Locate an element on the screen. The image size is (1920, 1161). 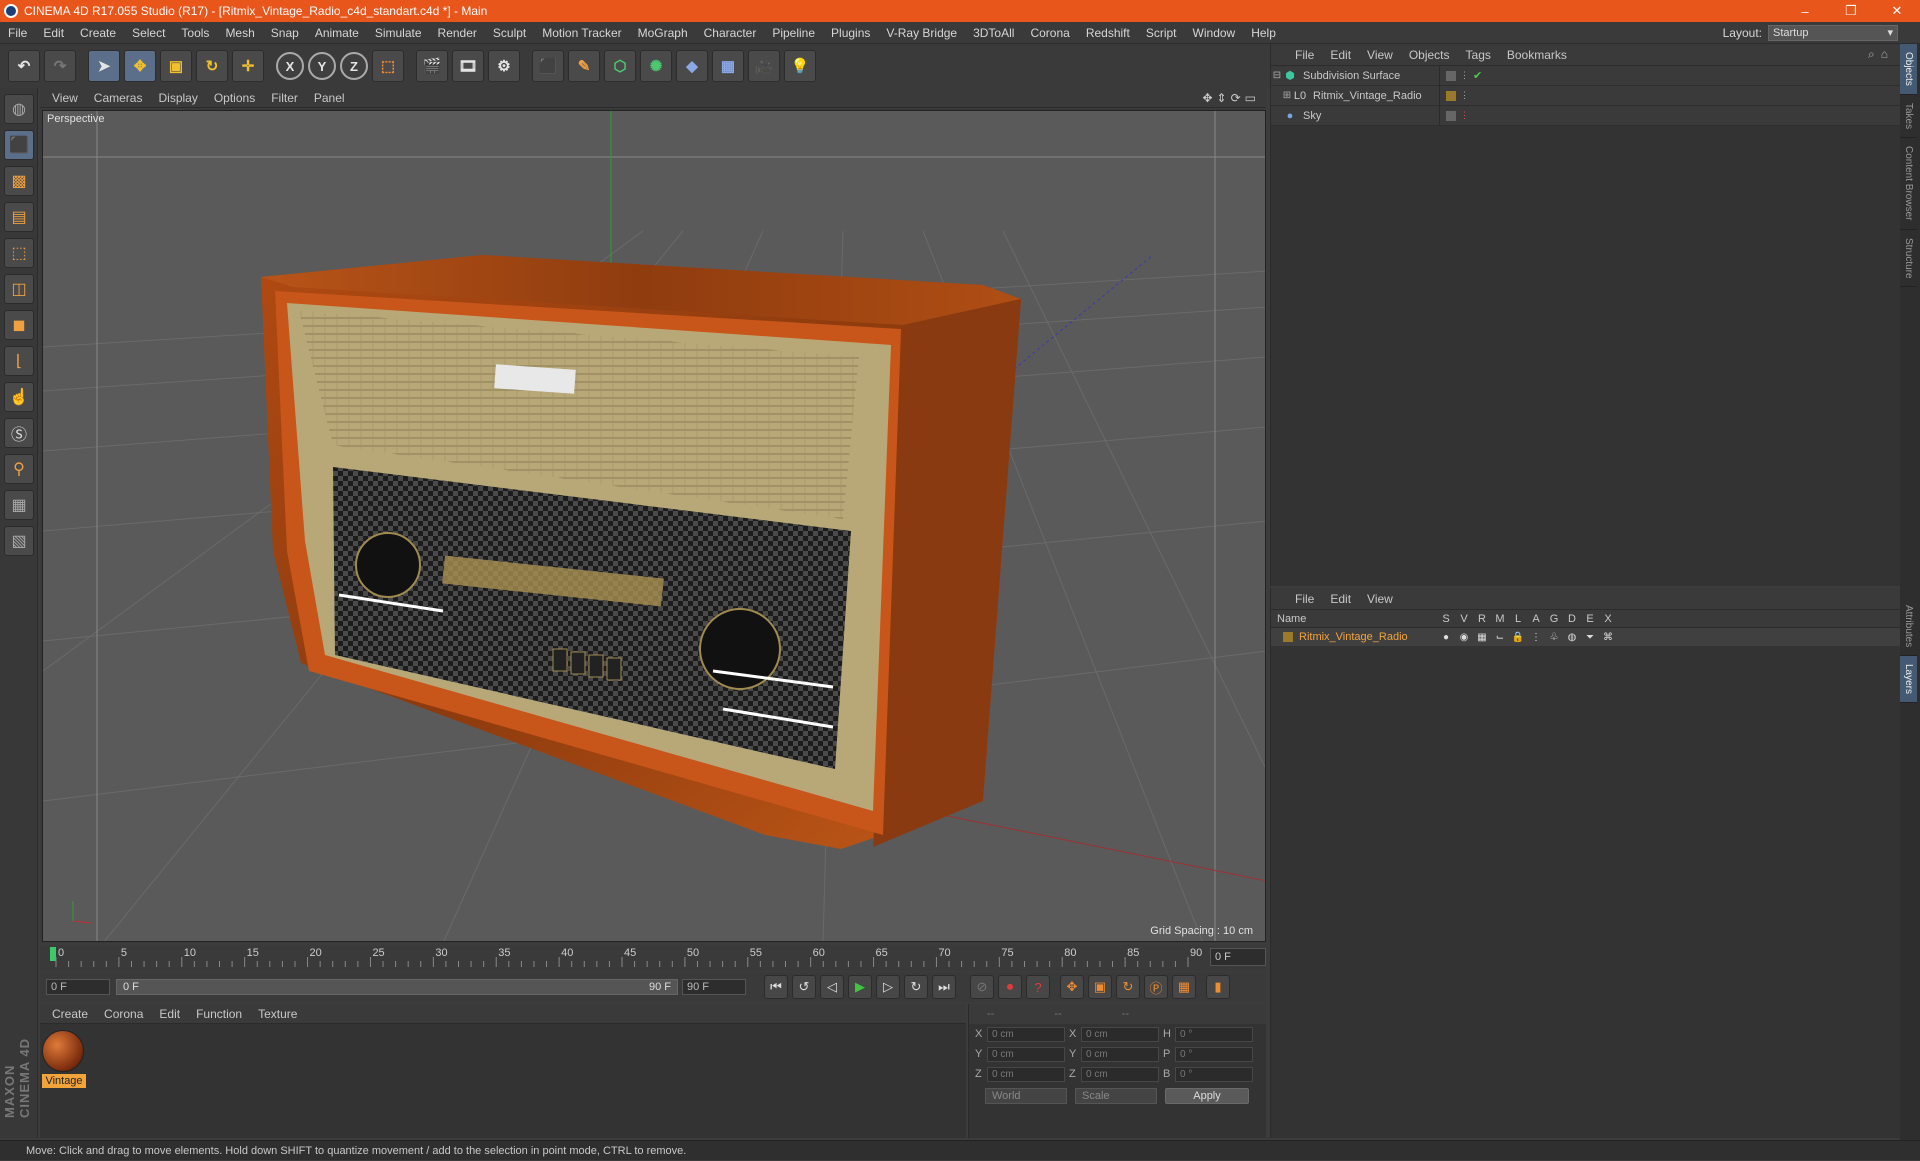
object-row-subdivision-surface: ⊟ ⬢ Subdivision Surface ⋮ ✔ is located at coordinates (1585, 75).